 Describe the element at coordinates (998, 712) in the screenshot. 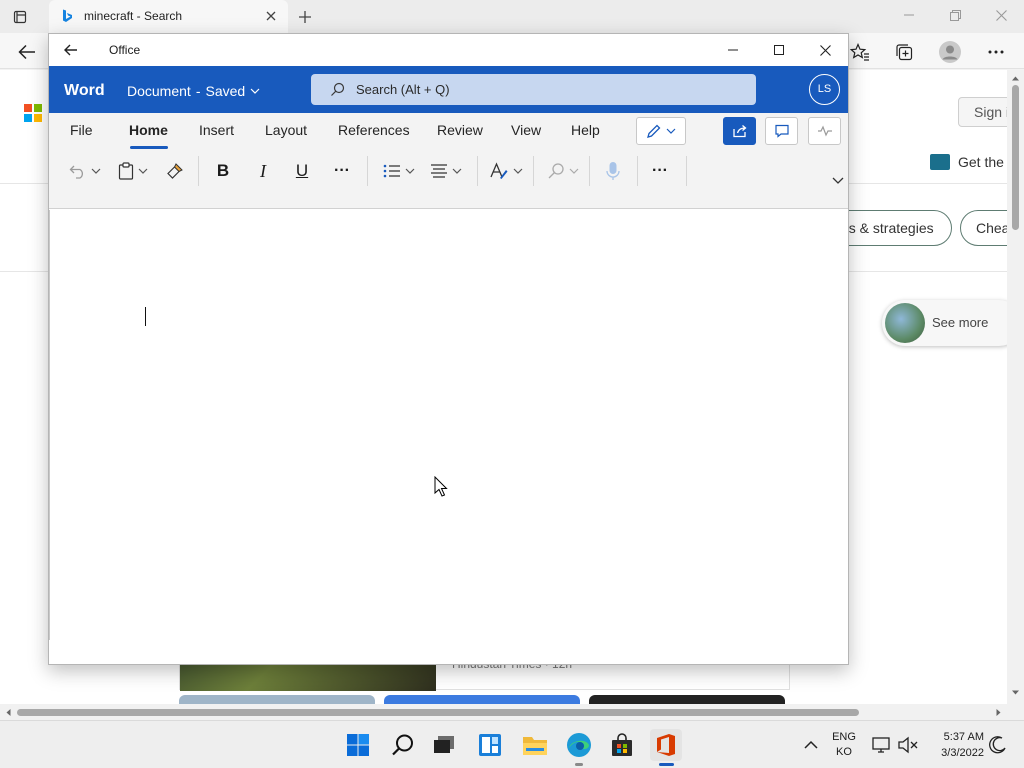

I see `scroll-right-icon` at that location.